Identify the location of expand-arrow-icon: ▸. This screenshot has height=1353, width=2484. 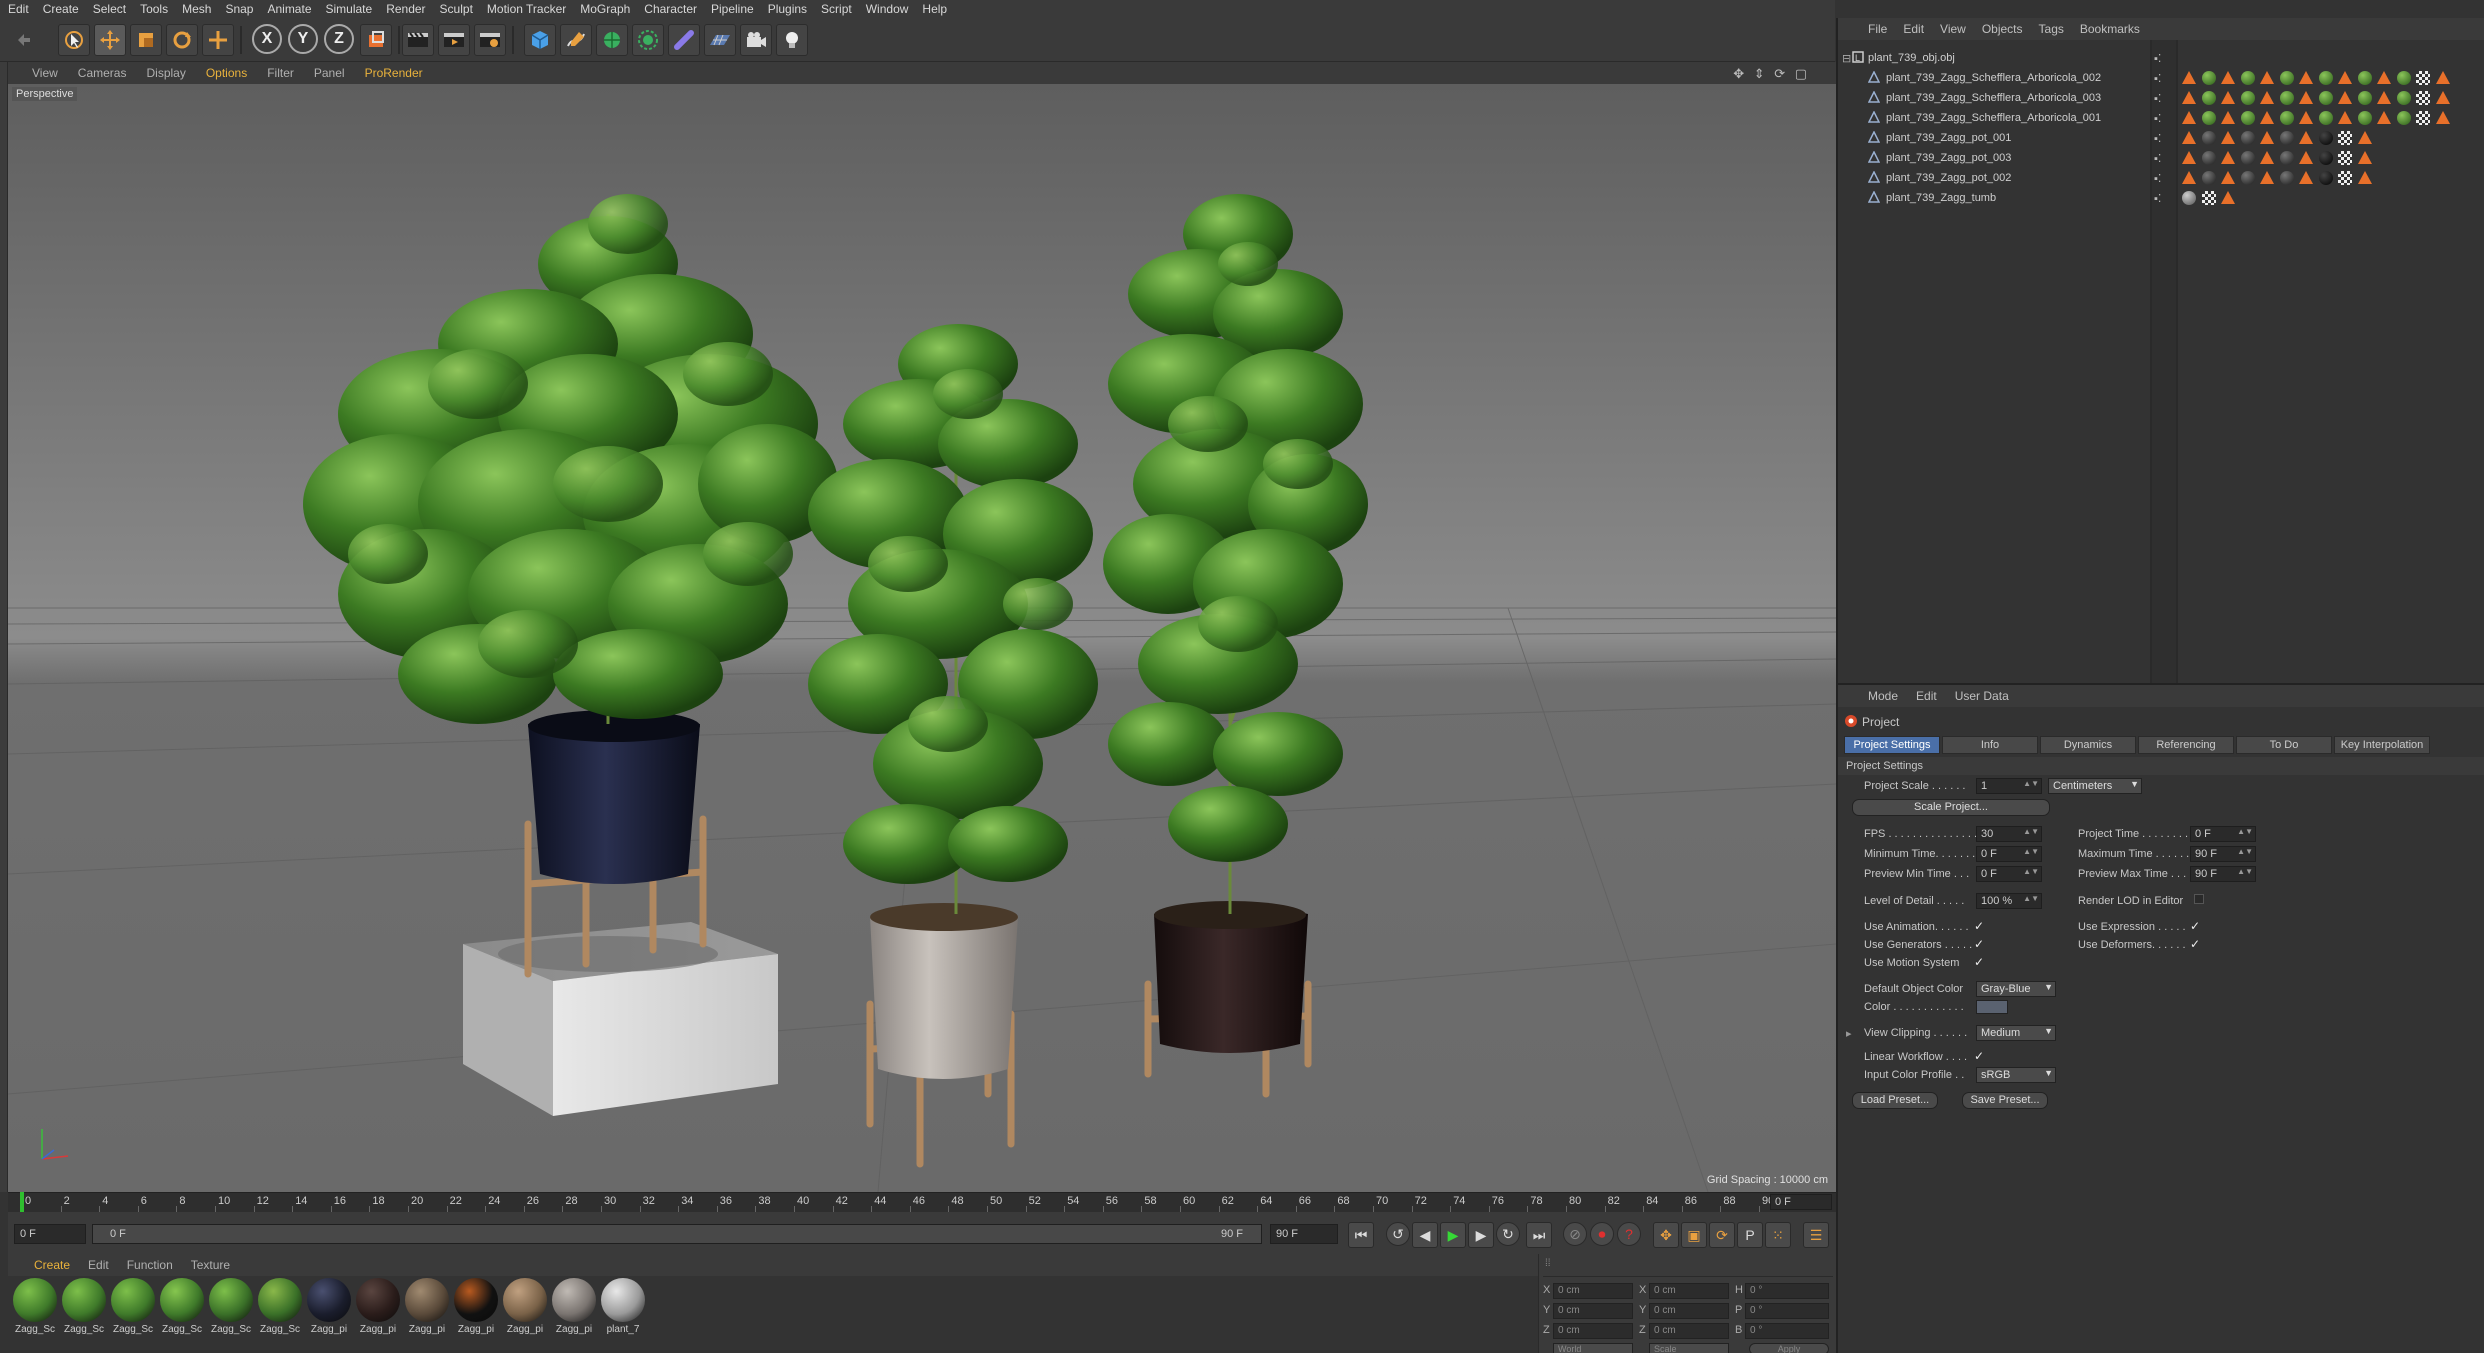
(1849, 1033).